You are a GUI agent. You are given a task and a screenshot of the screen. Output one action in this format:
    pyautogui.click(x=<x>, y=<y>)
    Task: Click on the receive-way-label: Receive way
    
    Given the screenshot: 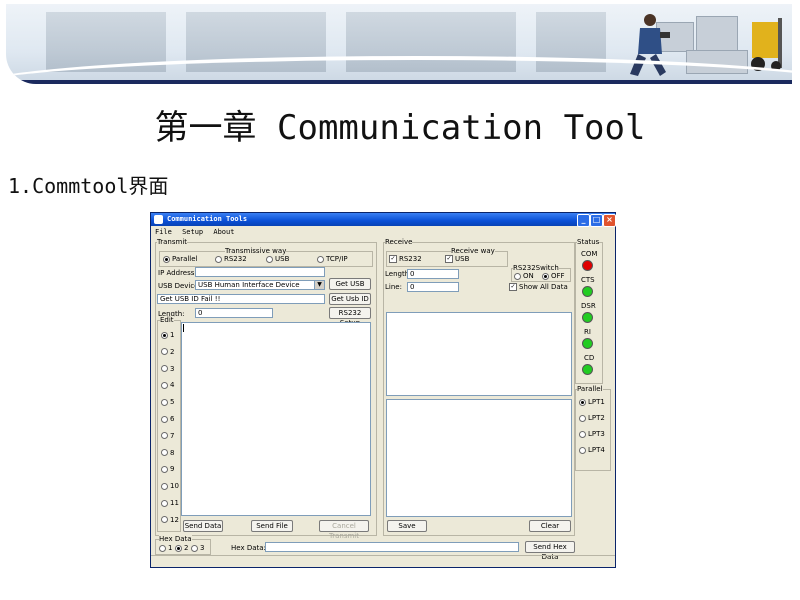 What is the action you would take?
    pyautogui.click(x=473, y=251)
    